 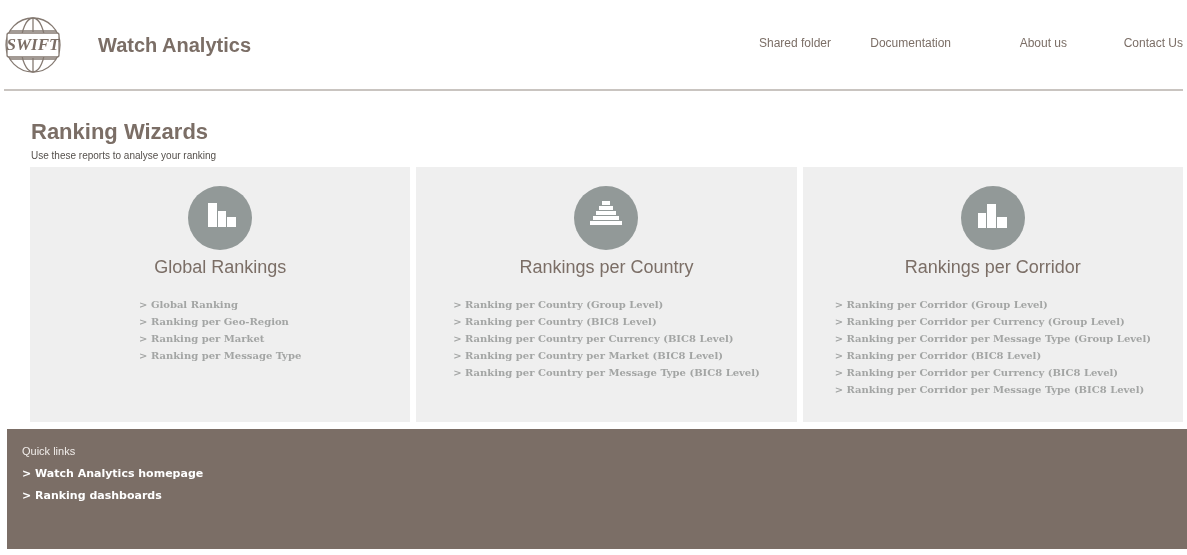 I want to click on app-title: Watch Analytics, so click(x=174, y=45).